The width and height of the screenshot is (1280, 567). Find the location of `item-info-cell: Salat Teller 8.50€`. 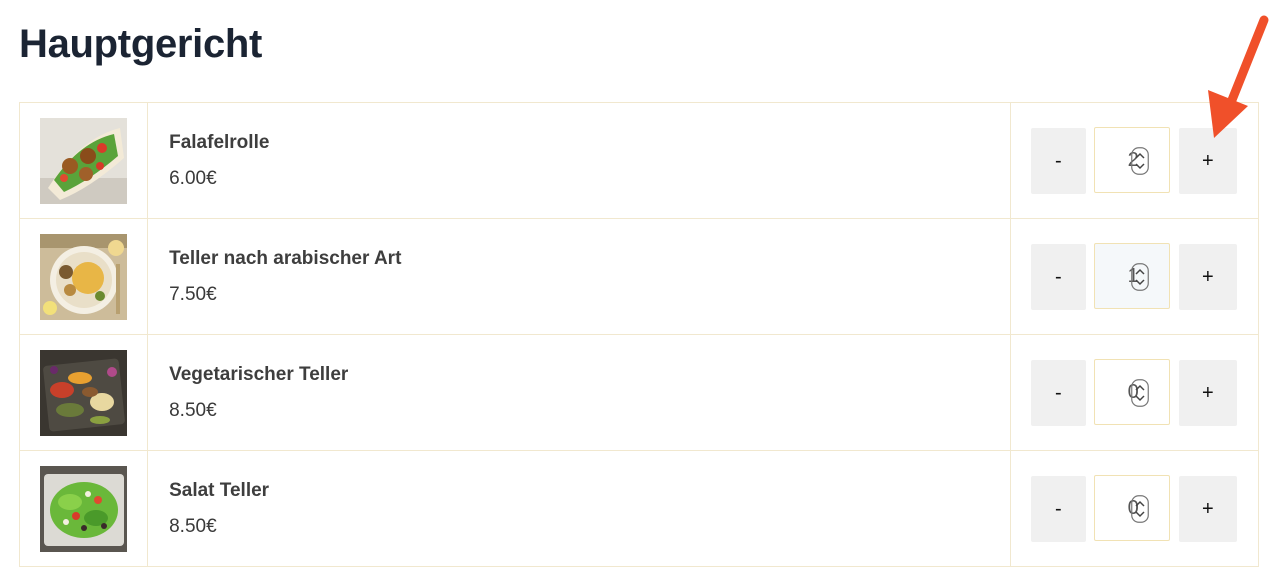

item-info-cell: Salat Teller 8.50€ is located at coordinates (579, 508).